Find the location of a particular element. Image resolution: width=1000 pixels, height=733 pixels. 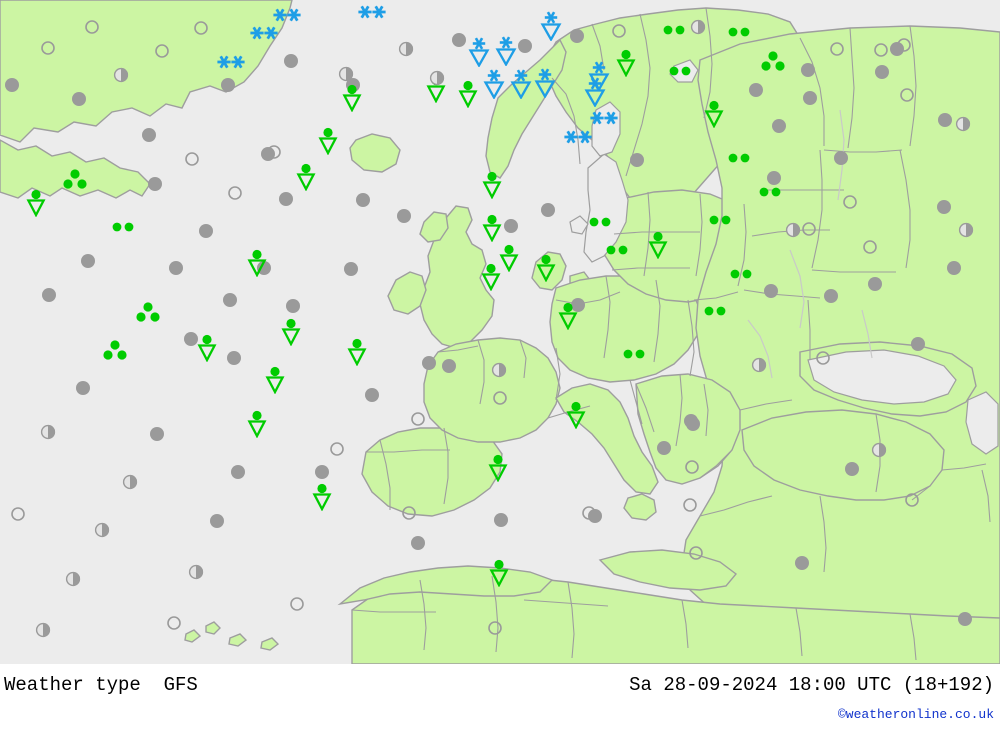

valid-time-label: Sa 28-09-2024 18:00 UTC (18+192) is located at coordinates (811, 685).